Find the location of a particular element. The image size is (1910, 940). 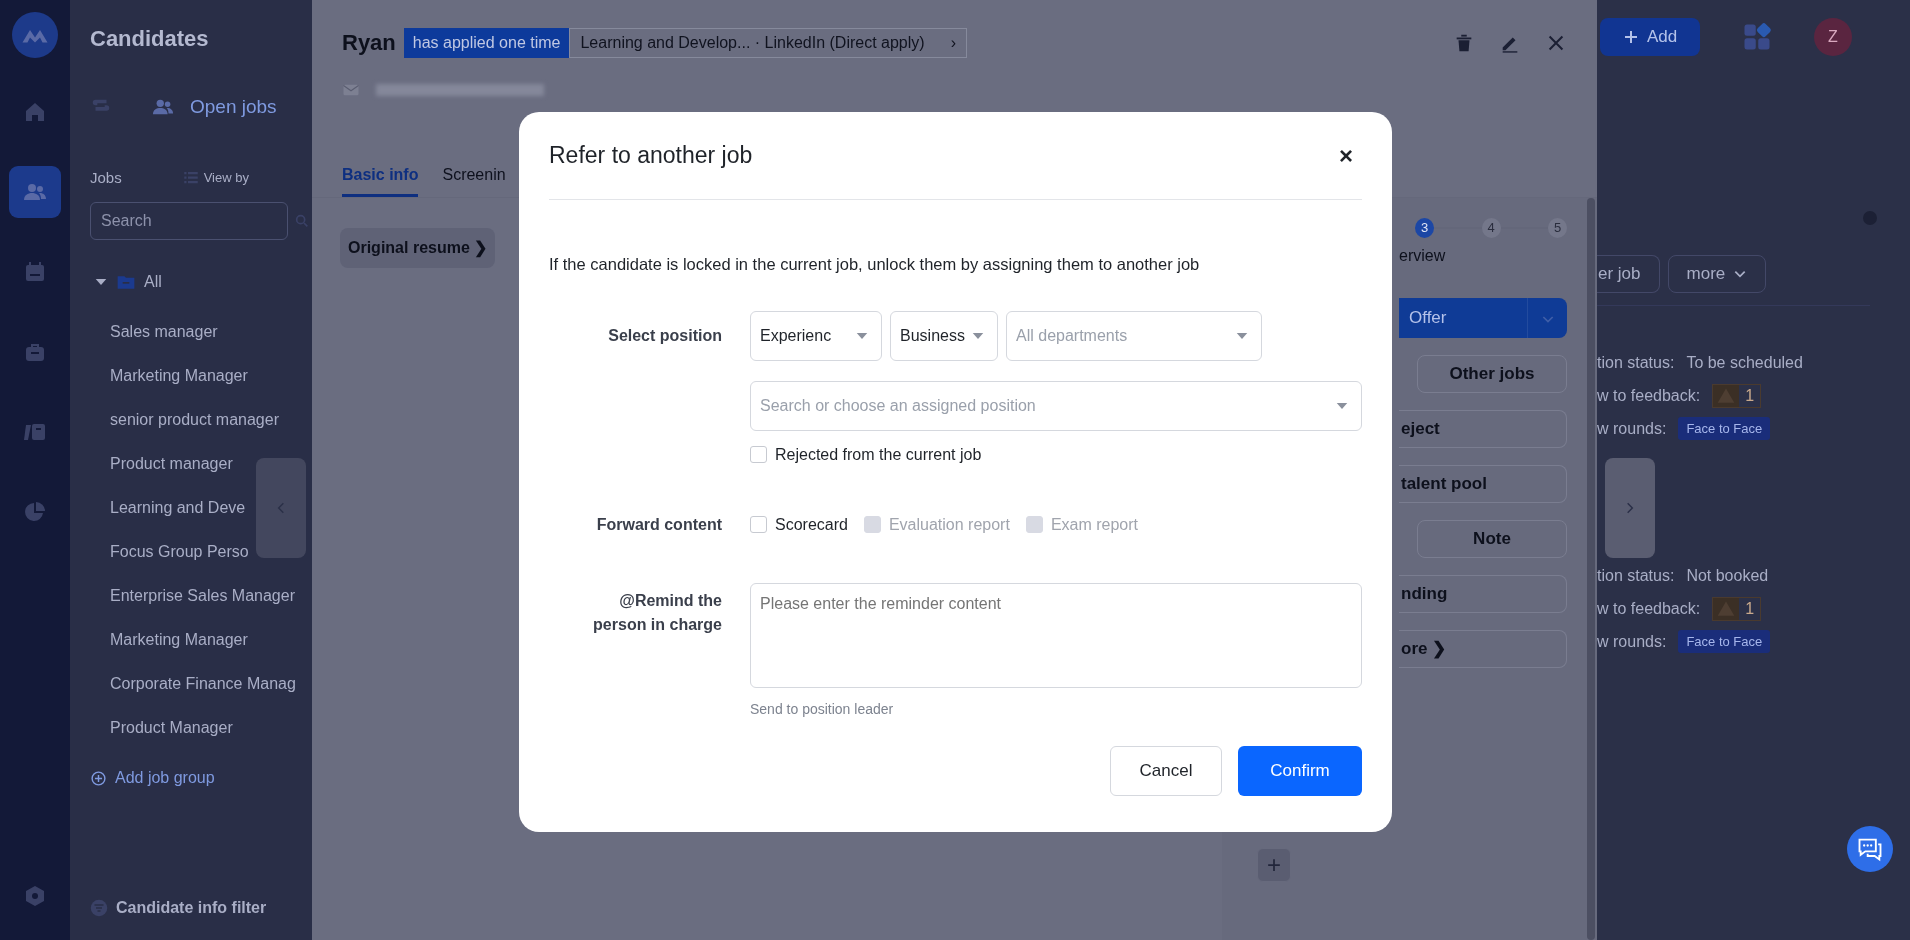

job-item: Learning and Deve is located at coordinates (168, 508).